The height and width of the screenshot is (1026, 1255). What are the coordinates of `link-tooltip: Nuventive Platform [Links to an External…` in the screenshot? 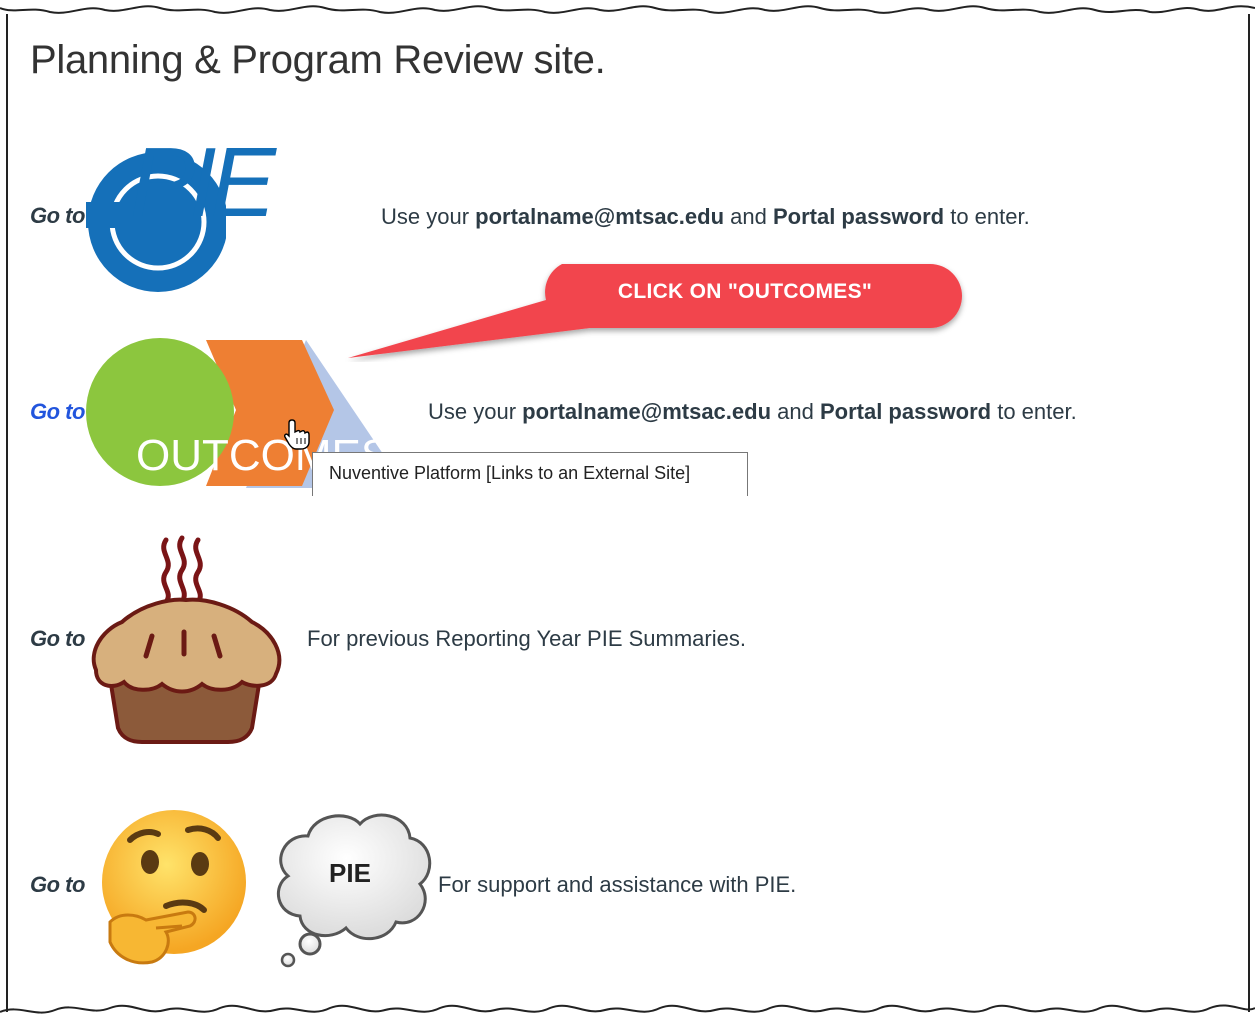 It's located at (530, 474).